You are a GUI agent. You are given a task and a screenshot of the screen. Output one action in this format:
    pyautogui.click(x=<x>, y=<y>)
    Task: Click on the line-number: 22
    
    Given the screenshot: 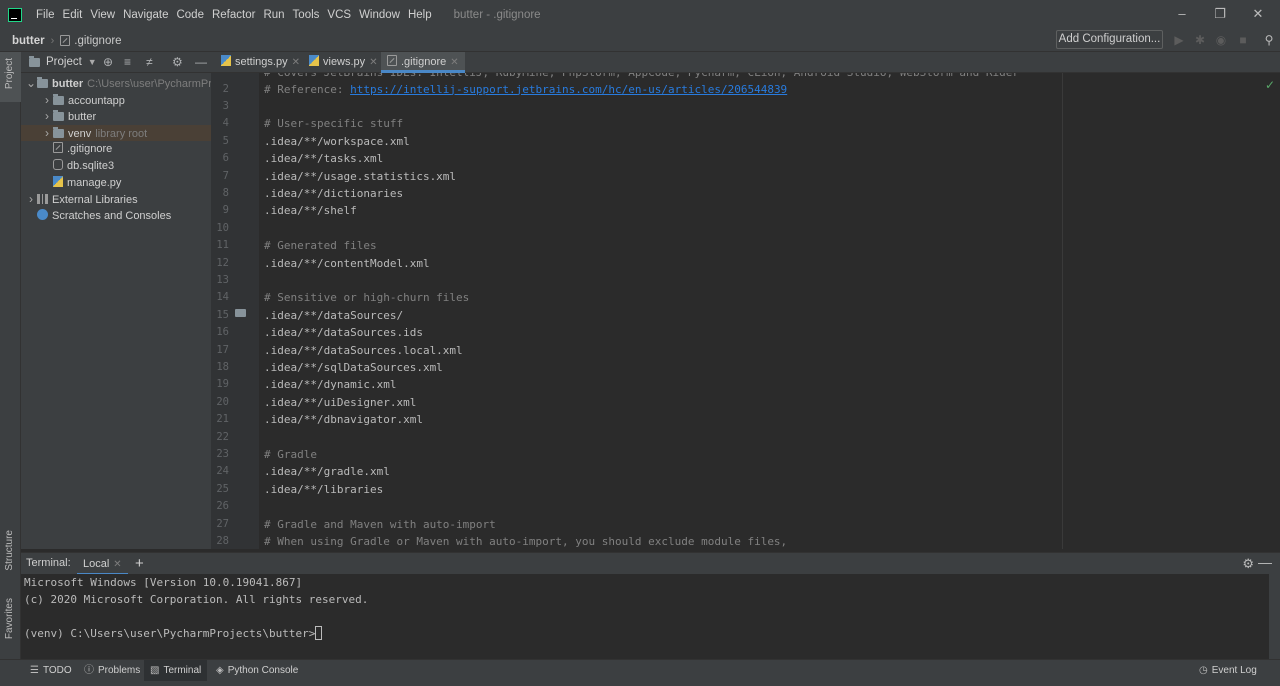 What is the action you would take?
    pyautogui.click(x=222, y=436)
    